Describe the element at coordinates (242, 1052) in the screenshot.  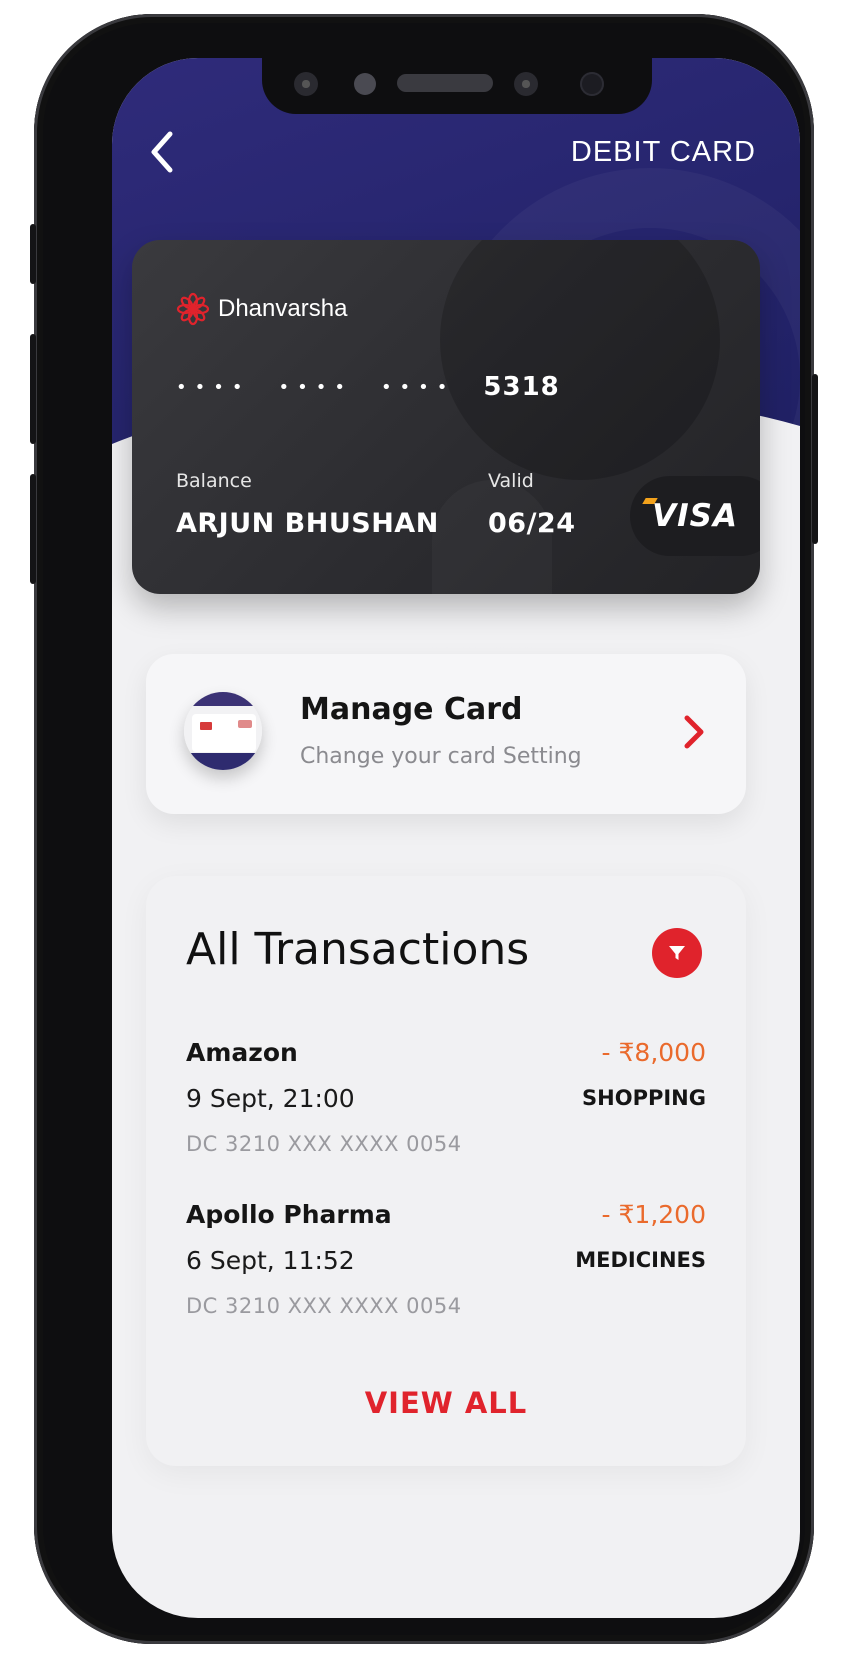
I see `transaction-merchant: Amazon` at that location.